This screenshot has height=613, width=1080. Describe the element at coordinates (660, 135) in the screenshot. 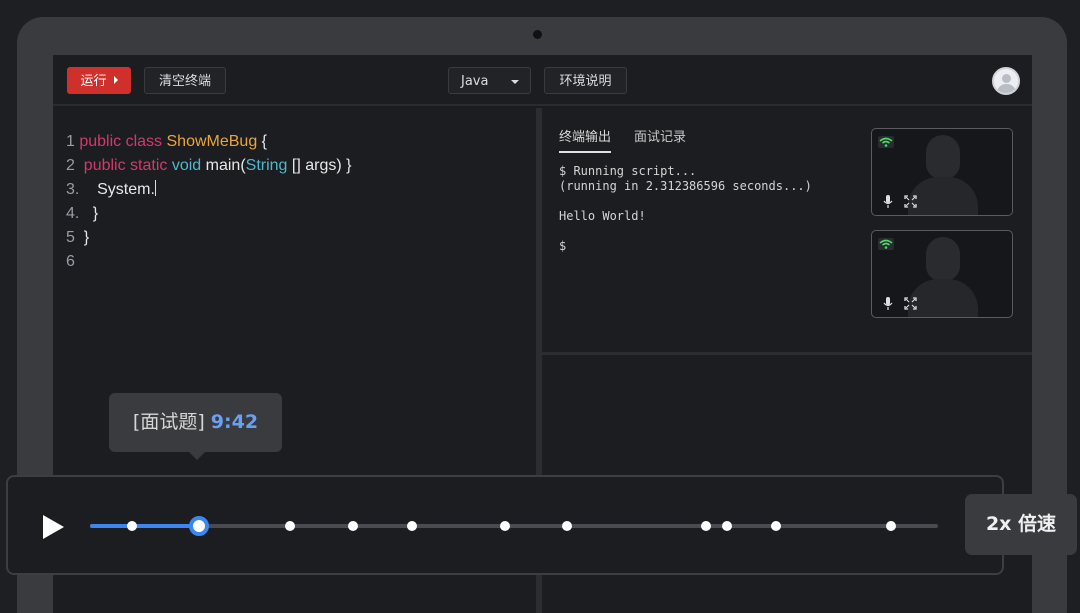

I see `tab-interview-log: 面试记录` at that location.